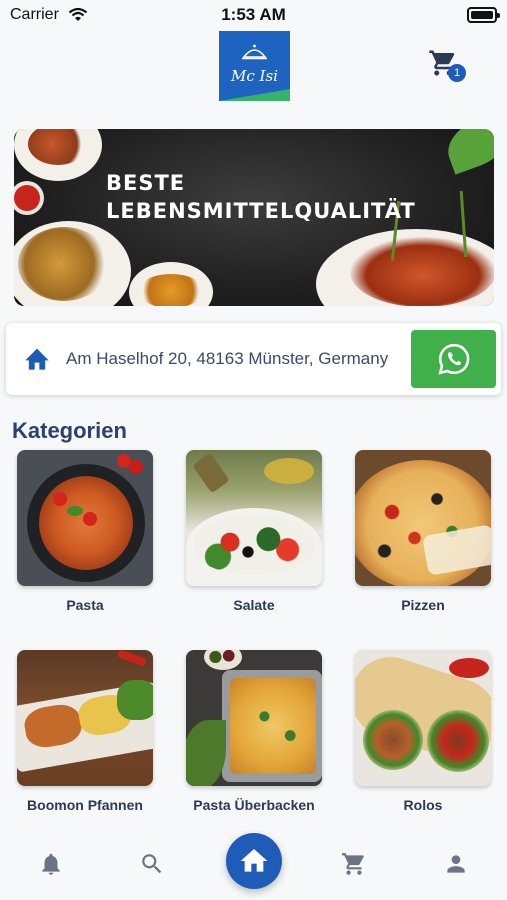 This screenshot has width=507, height=900. I want to click on nav-home, so click(254, 861).